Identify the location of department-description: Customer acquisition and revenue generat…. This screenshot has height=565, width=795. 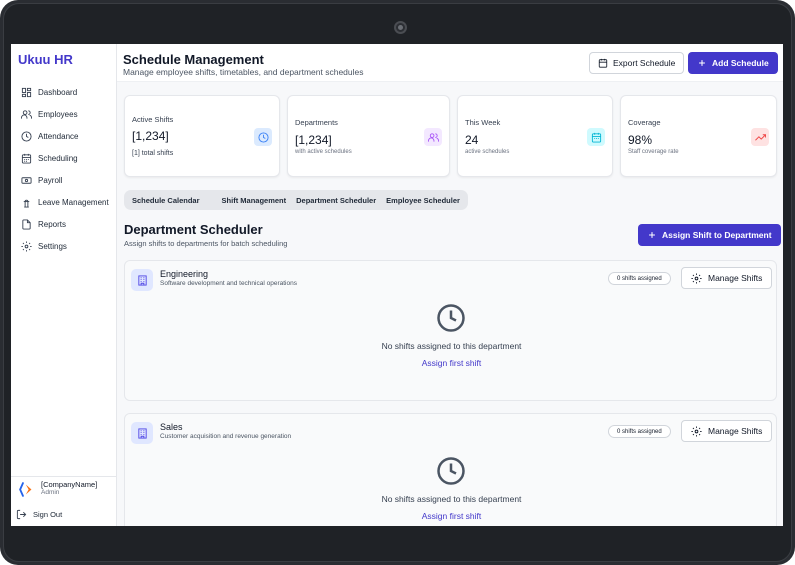
(226, 436).